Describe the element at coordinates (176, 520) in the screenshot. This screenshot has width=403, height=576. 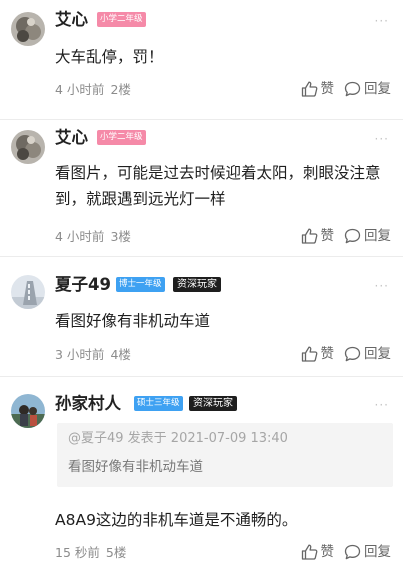
I see `comment-text: A8A9这边的非机车道是不通畅的。` at that location.